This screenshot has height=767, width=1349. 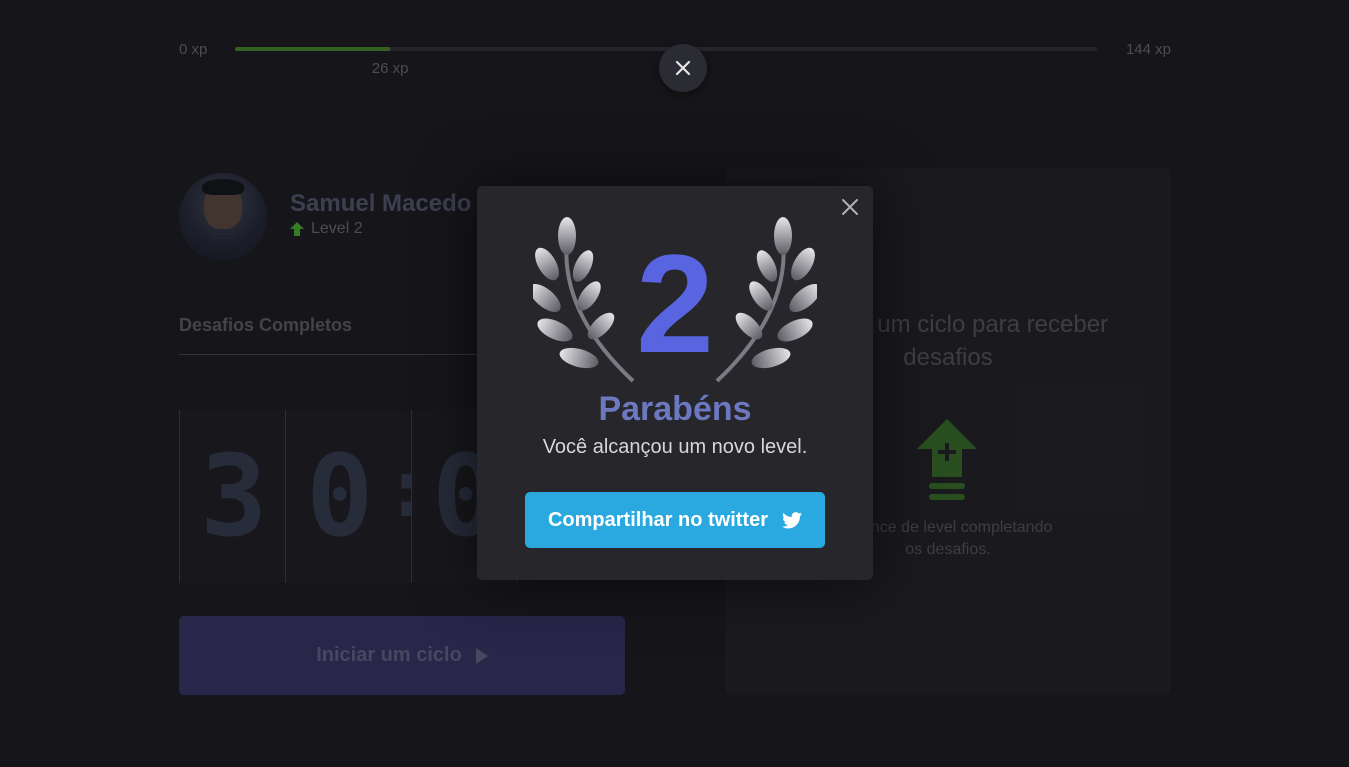 I want to click on modal-close-button, so click(x=850, y=207).